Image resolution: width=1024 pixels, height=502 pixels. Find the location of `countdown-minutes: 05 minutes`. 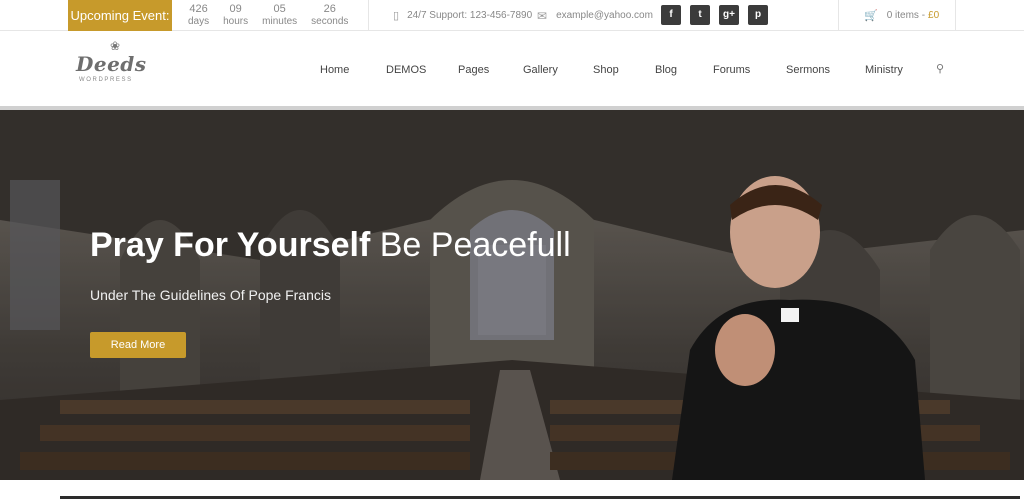

countdown-minutes: 05 minutes is located at coordinates (279, 16).